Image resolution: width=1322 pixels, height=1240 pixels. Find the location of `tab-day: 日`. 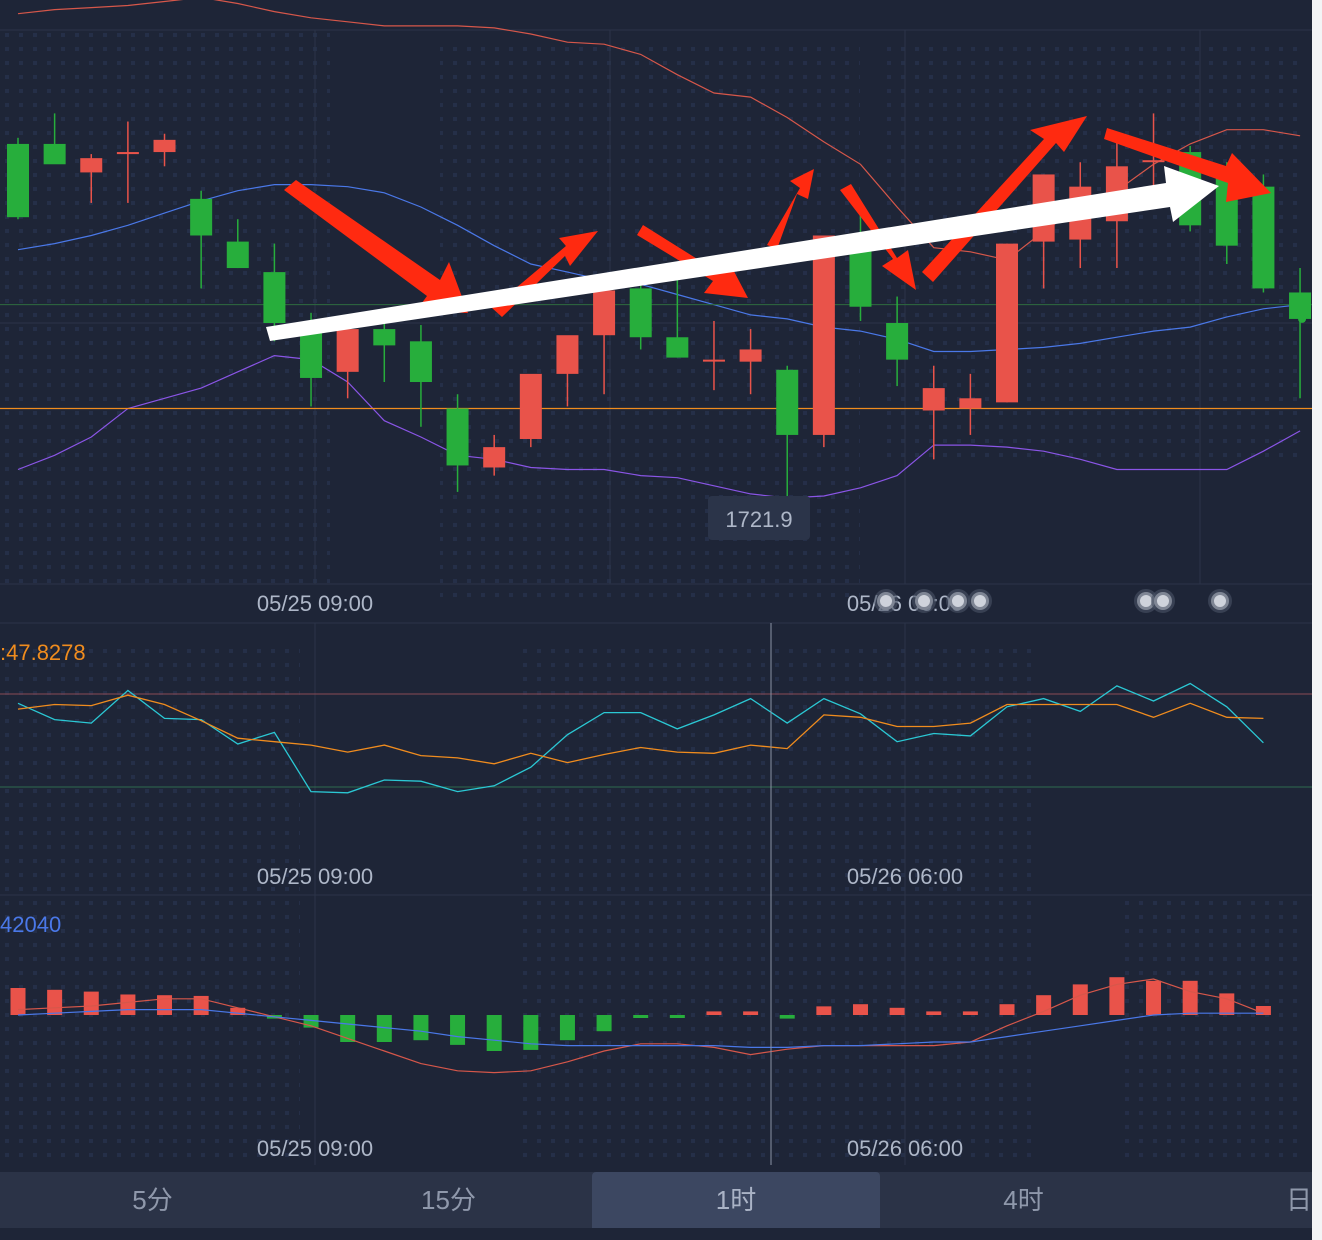

tab-day: 日 is located at coordinates (1239, 1200).